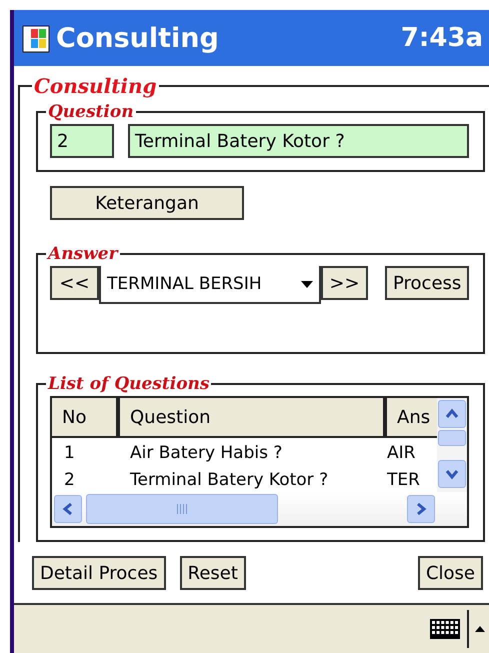 This screenshot has width=489, height=653. Describe the element at coordinates (480, 629) in the screenshot. I see `up-caret-icon` at that location.